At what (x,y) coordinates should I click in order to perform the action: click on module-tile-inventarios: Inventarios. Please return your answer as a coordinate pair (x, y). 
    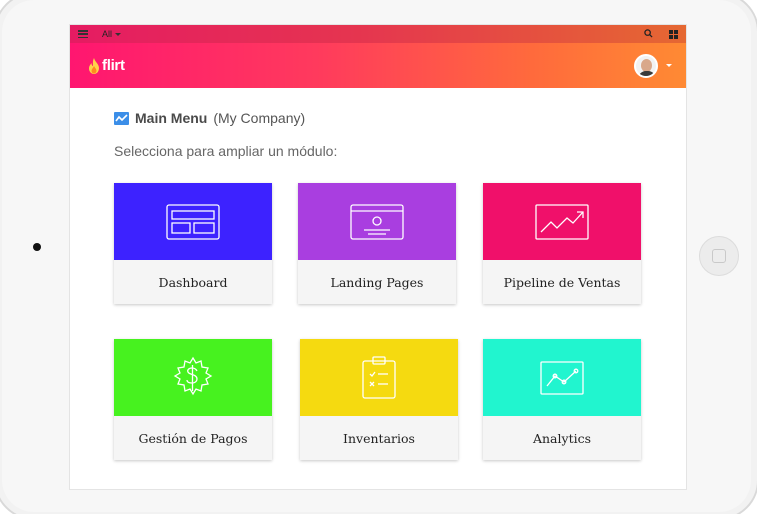
    Looking at the image, I should click on (379, 399).